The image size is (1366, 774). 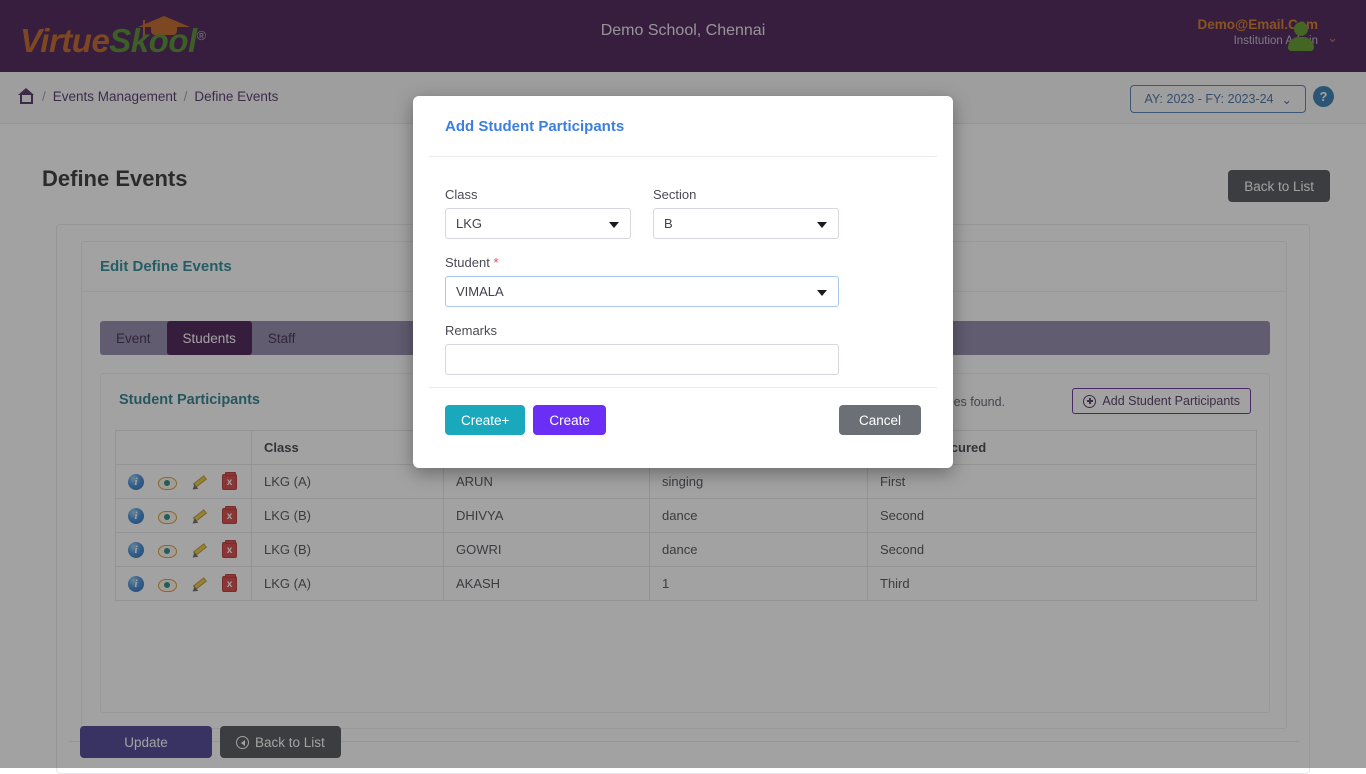 What do you see at coordinates (569, 420) in the screenshot?
I see `create-button: Create` at bounding box center [569, 420].